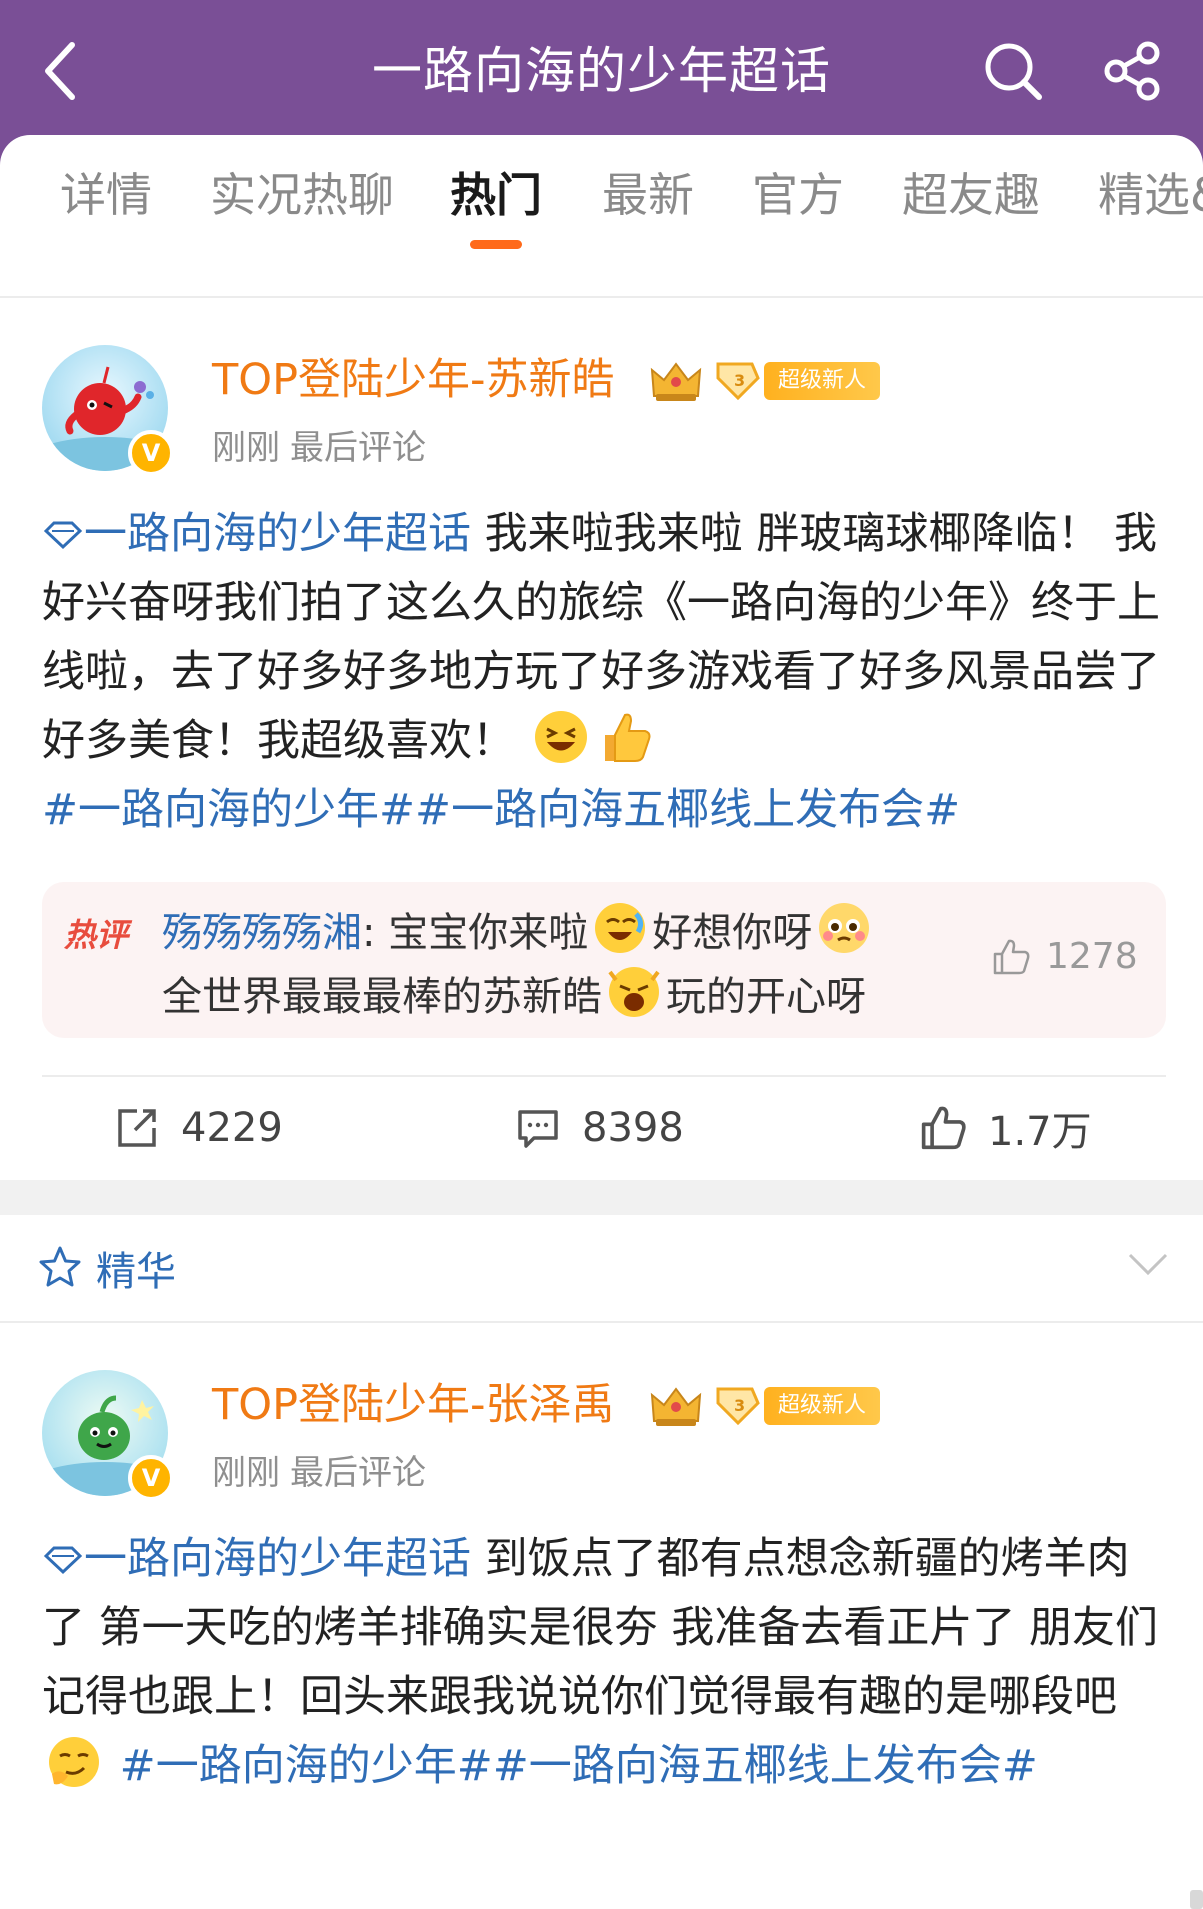 The height and width of the screenshot is (1909, 1203). What do you see at coordinates (844, 928) in the screenshot?
I see `pleading-emoji-icon` at bounding box center [844, 928].